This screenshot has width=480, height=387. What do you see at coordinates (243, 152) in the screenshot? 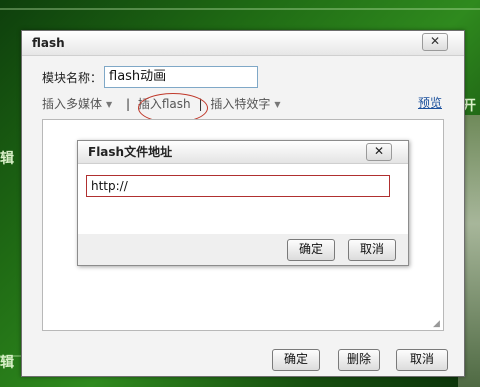
I see `subdialog-titlebar: Flash文件地址 ✕` at bounding box center [243, 152].